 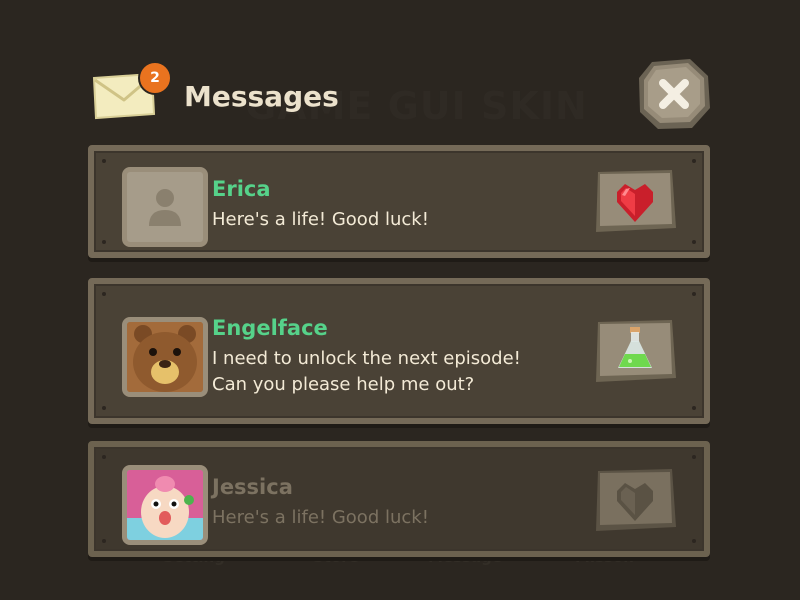 What do you see at coordinates (155, 78) in the screenshot?
I see `unread-count-badge: 2` at bounding box center [155, 78].